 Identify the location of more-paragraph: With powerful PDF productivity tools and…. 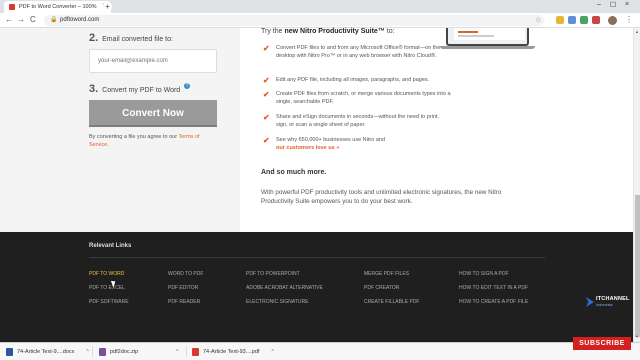
(381, 197).